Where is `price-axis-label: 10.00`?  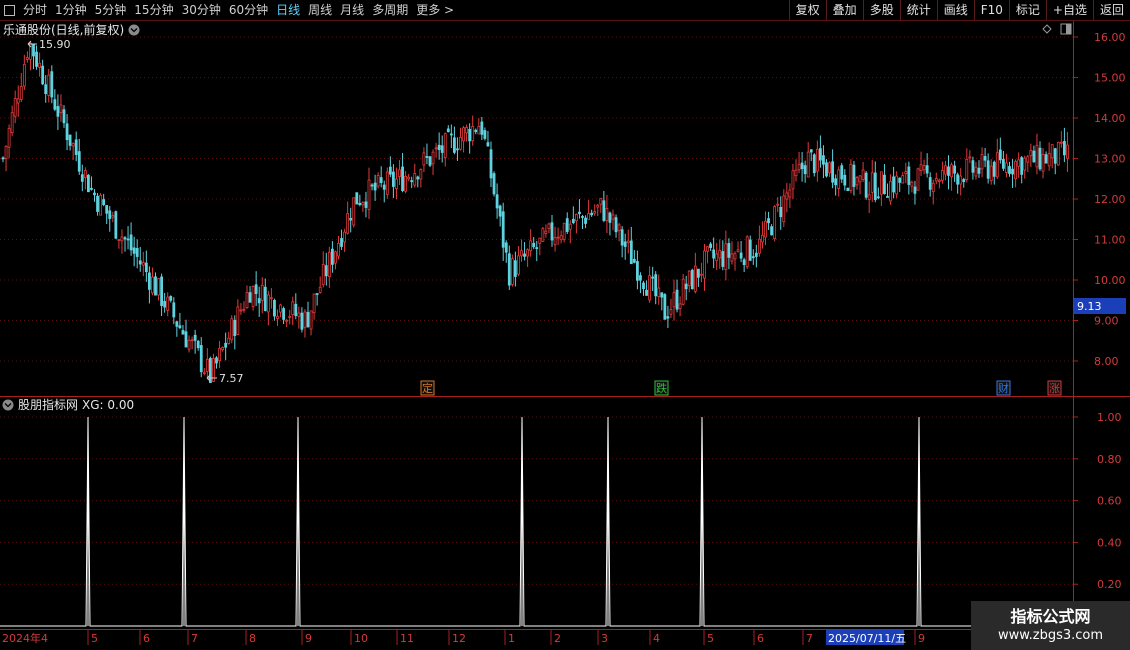
price-axis-label: 10.00 is located at coordinates (1110, 280).